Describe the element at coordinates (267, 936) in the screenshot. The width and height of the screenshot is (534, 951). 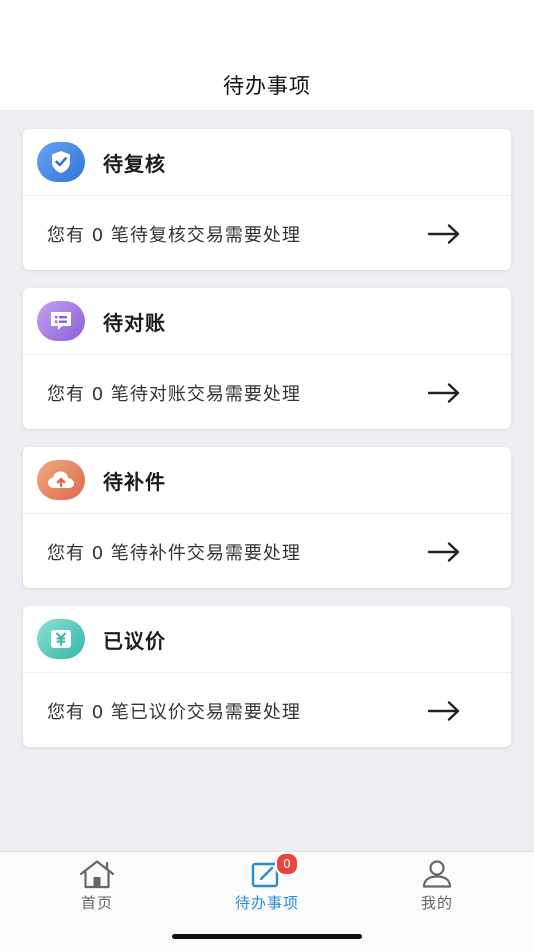
I see `home-indicator` at that location.